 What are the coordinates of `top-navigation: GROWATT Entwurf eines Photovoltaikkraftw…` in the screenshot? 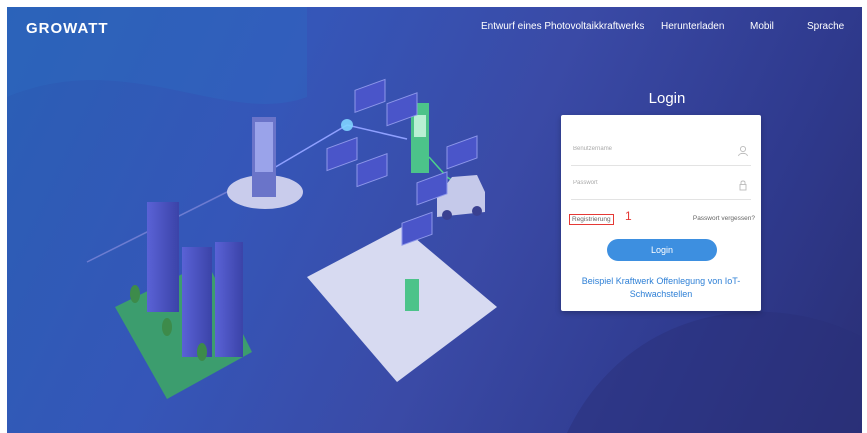 It's located at (434, 27).